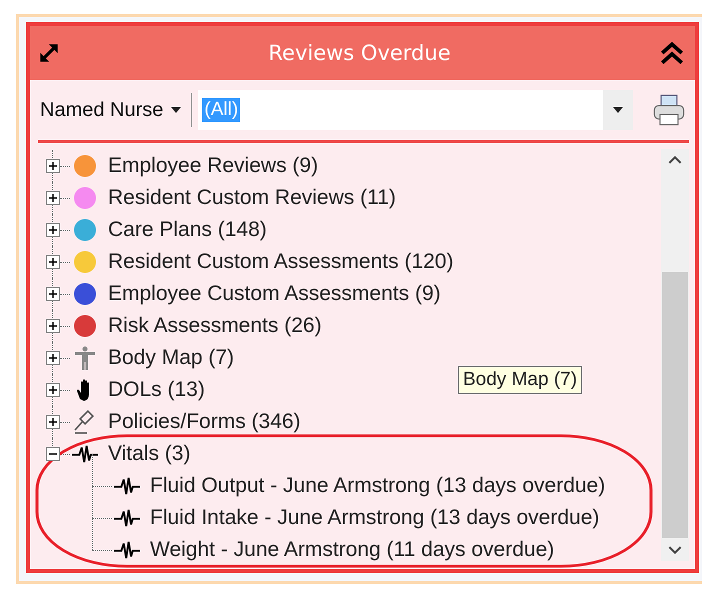 This screenshot has height=589, width=706. What do you see at coordinates (375, 518) in the screenshot?
I see `tree-item: Fluid Intake - June Armstrong (13 days overdue)` at bounding box center [375, 518].